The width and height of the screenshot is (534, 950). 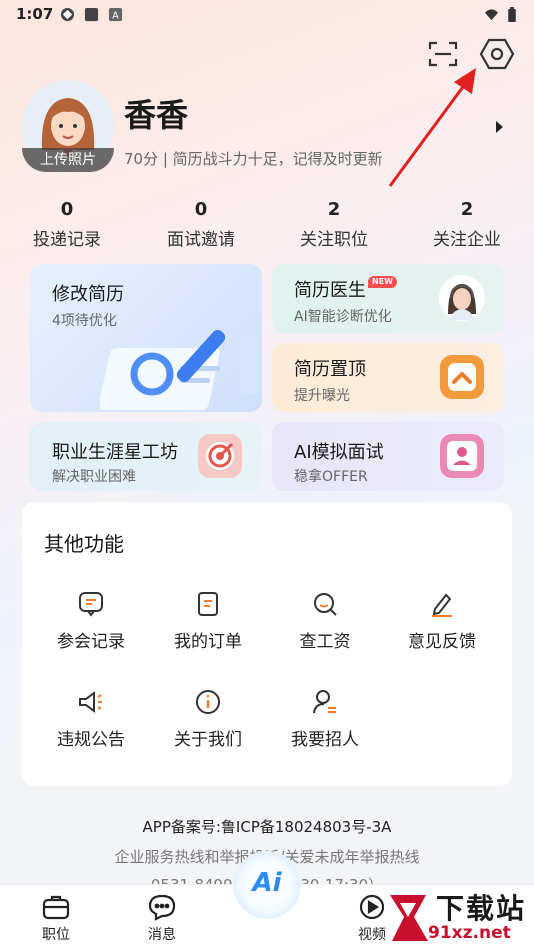 I want to click on wifi-icon, so click(x=491, y=15).